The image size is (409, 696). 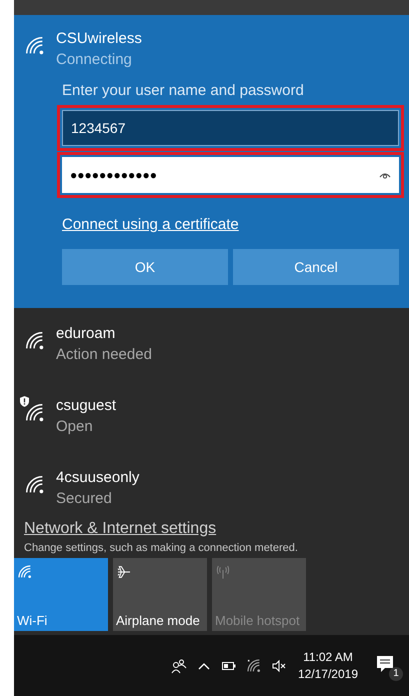 What do you see at coordinates (98, 478) in the screenshot?
I see `network-name: 4csuuseonly` at bounding box center [98, 478].